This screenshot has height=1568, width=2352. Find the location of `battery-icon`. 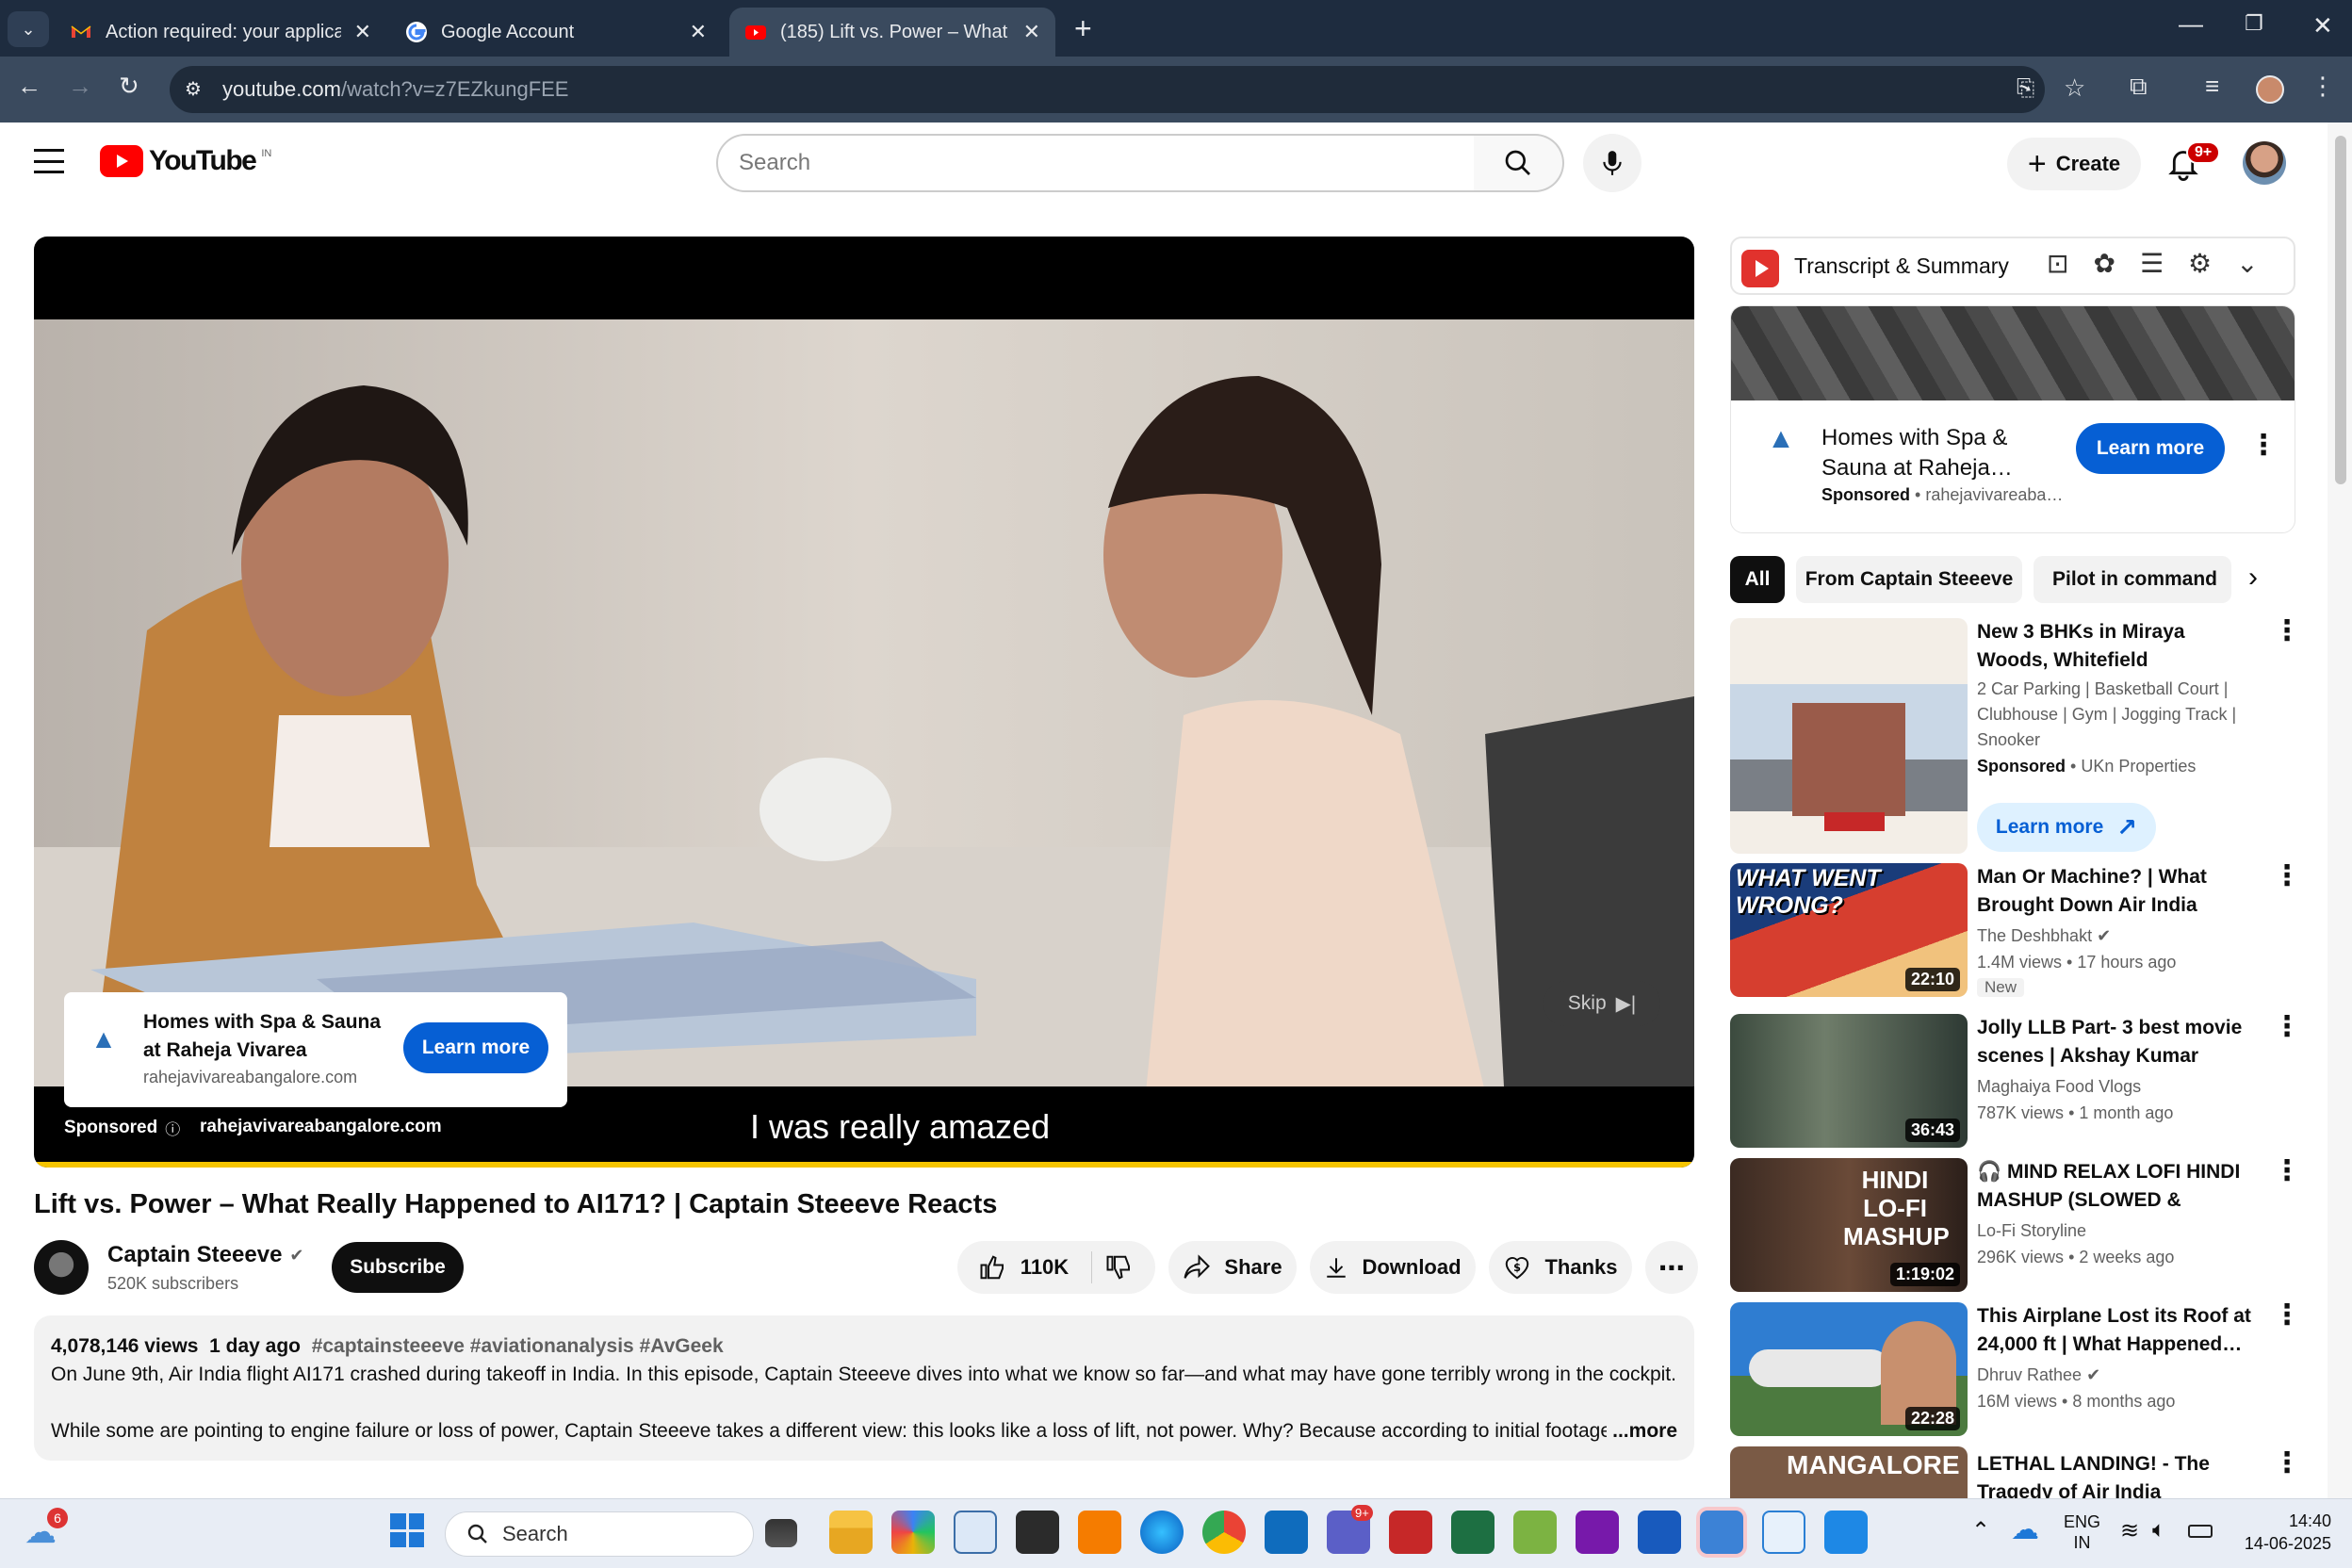

battery-icon is located at coordinates (2200, 1532).